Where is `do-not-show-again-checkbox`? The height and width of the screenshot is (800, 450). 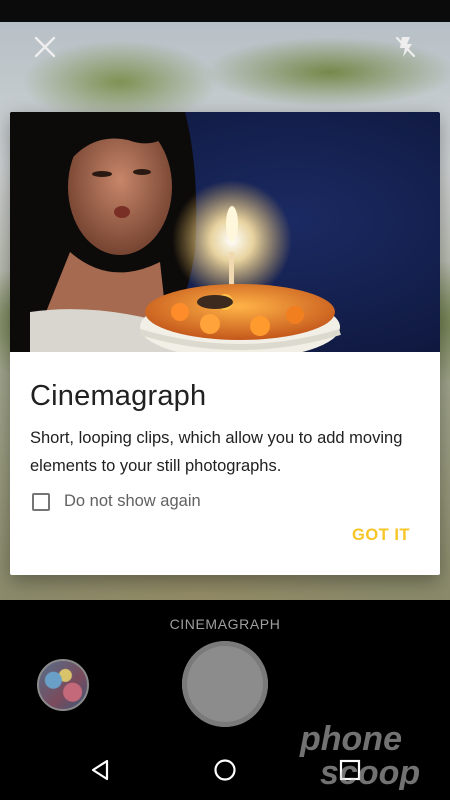
do-not-show-again-checkbox is located at coordinates (41, 501).